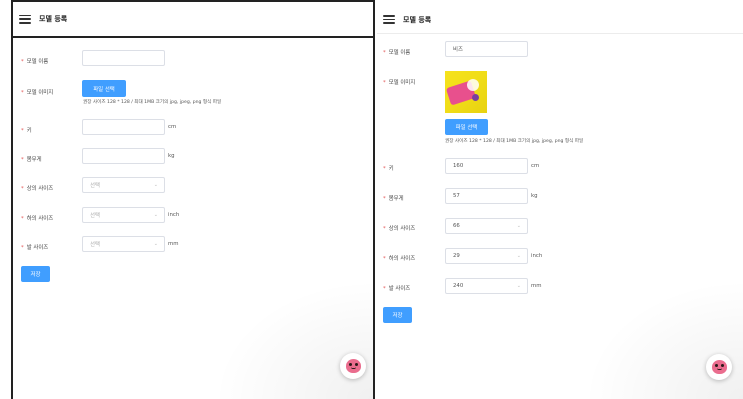  I want to click on height-input, so click(123, 127).